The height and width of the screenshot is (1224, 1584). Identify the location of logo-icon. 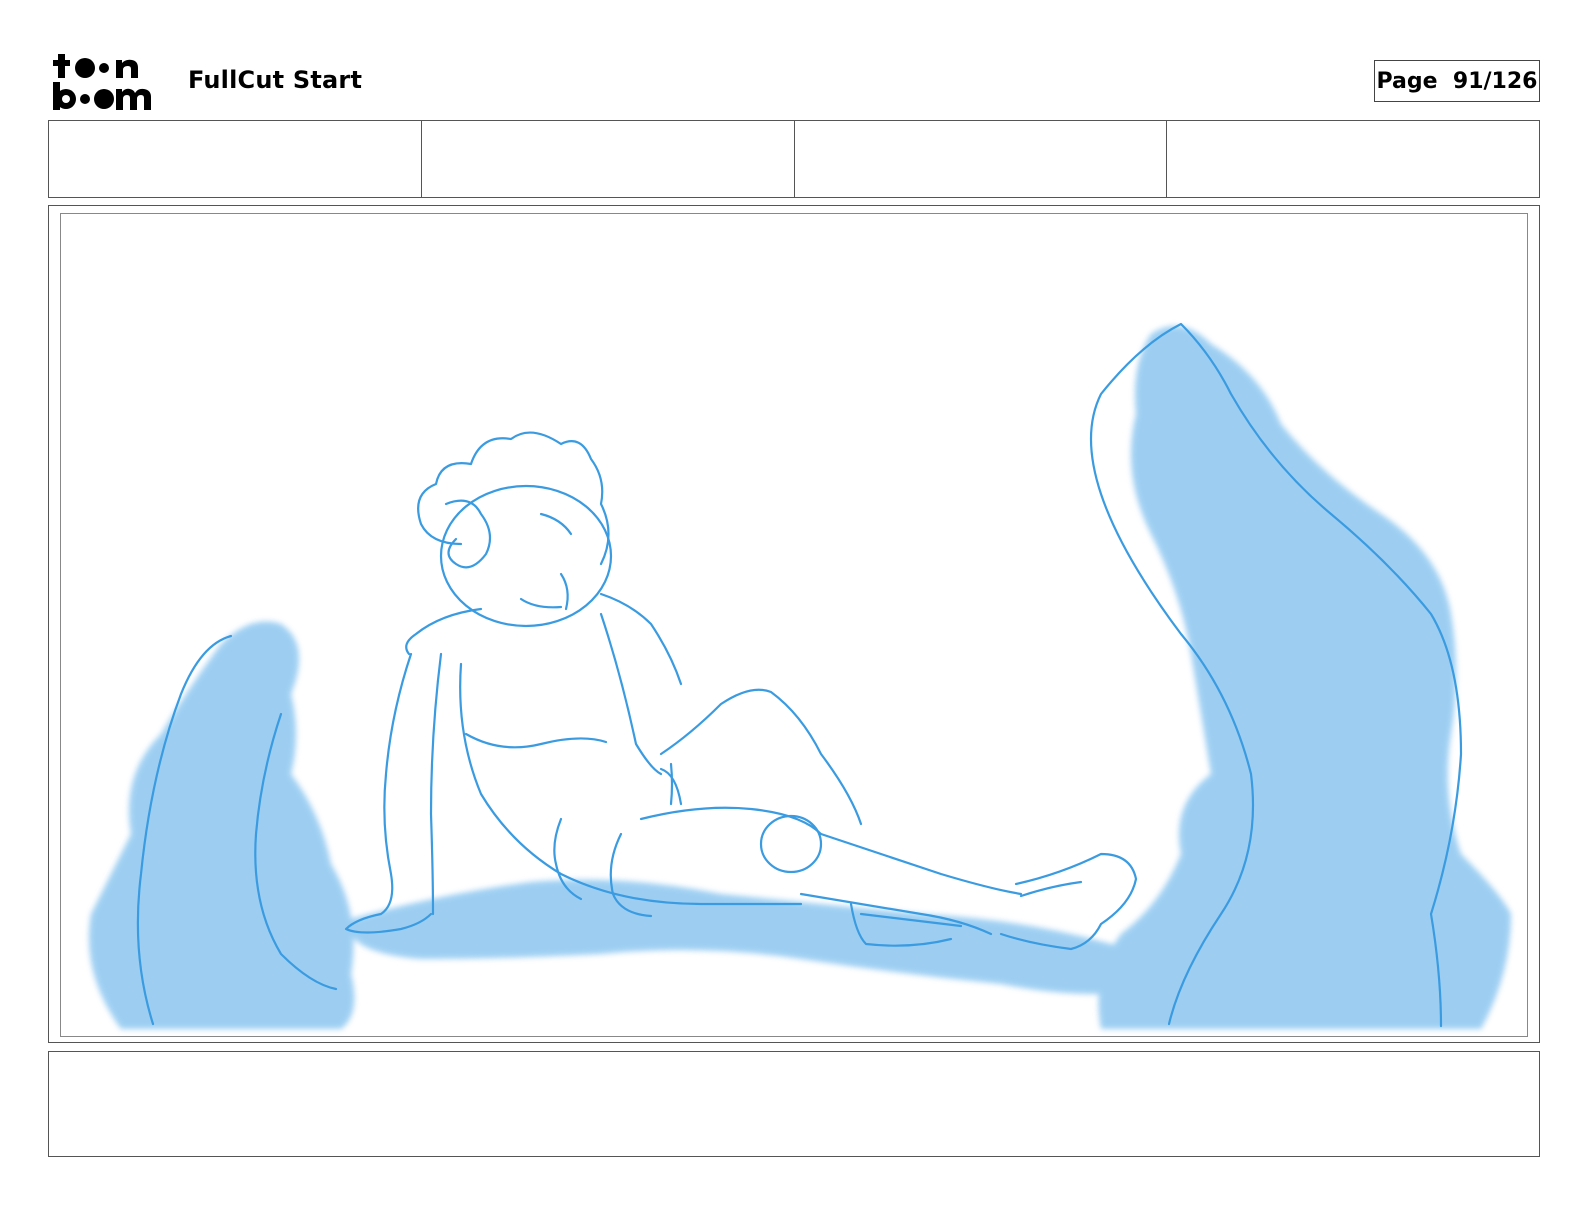
(102, 82).